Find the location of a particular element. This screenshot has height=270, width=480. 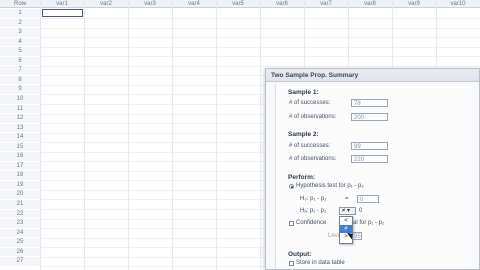

column-header-var7: var7 is located at coordinates (326, 4).